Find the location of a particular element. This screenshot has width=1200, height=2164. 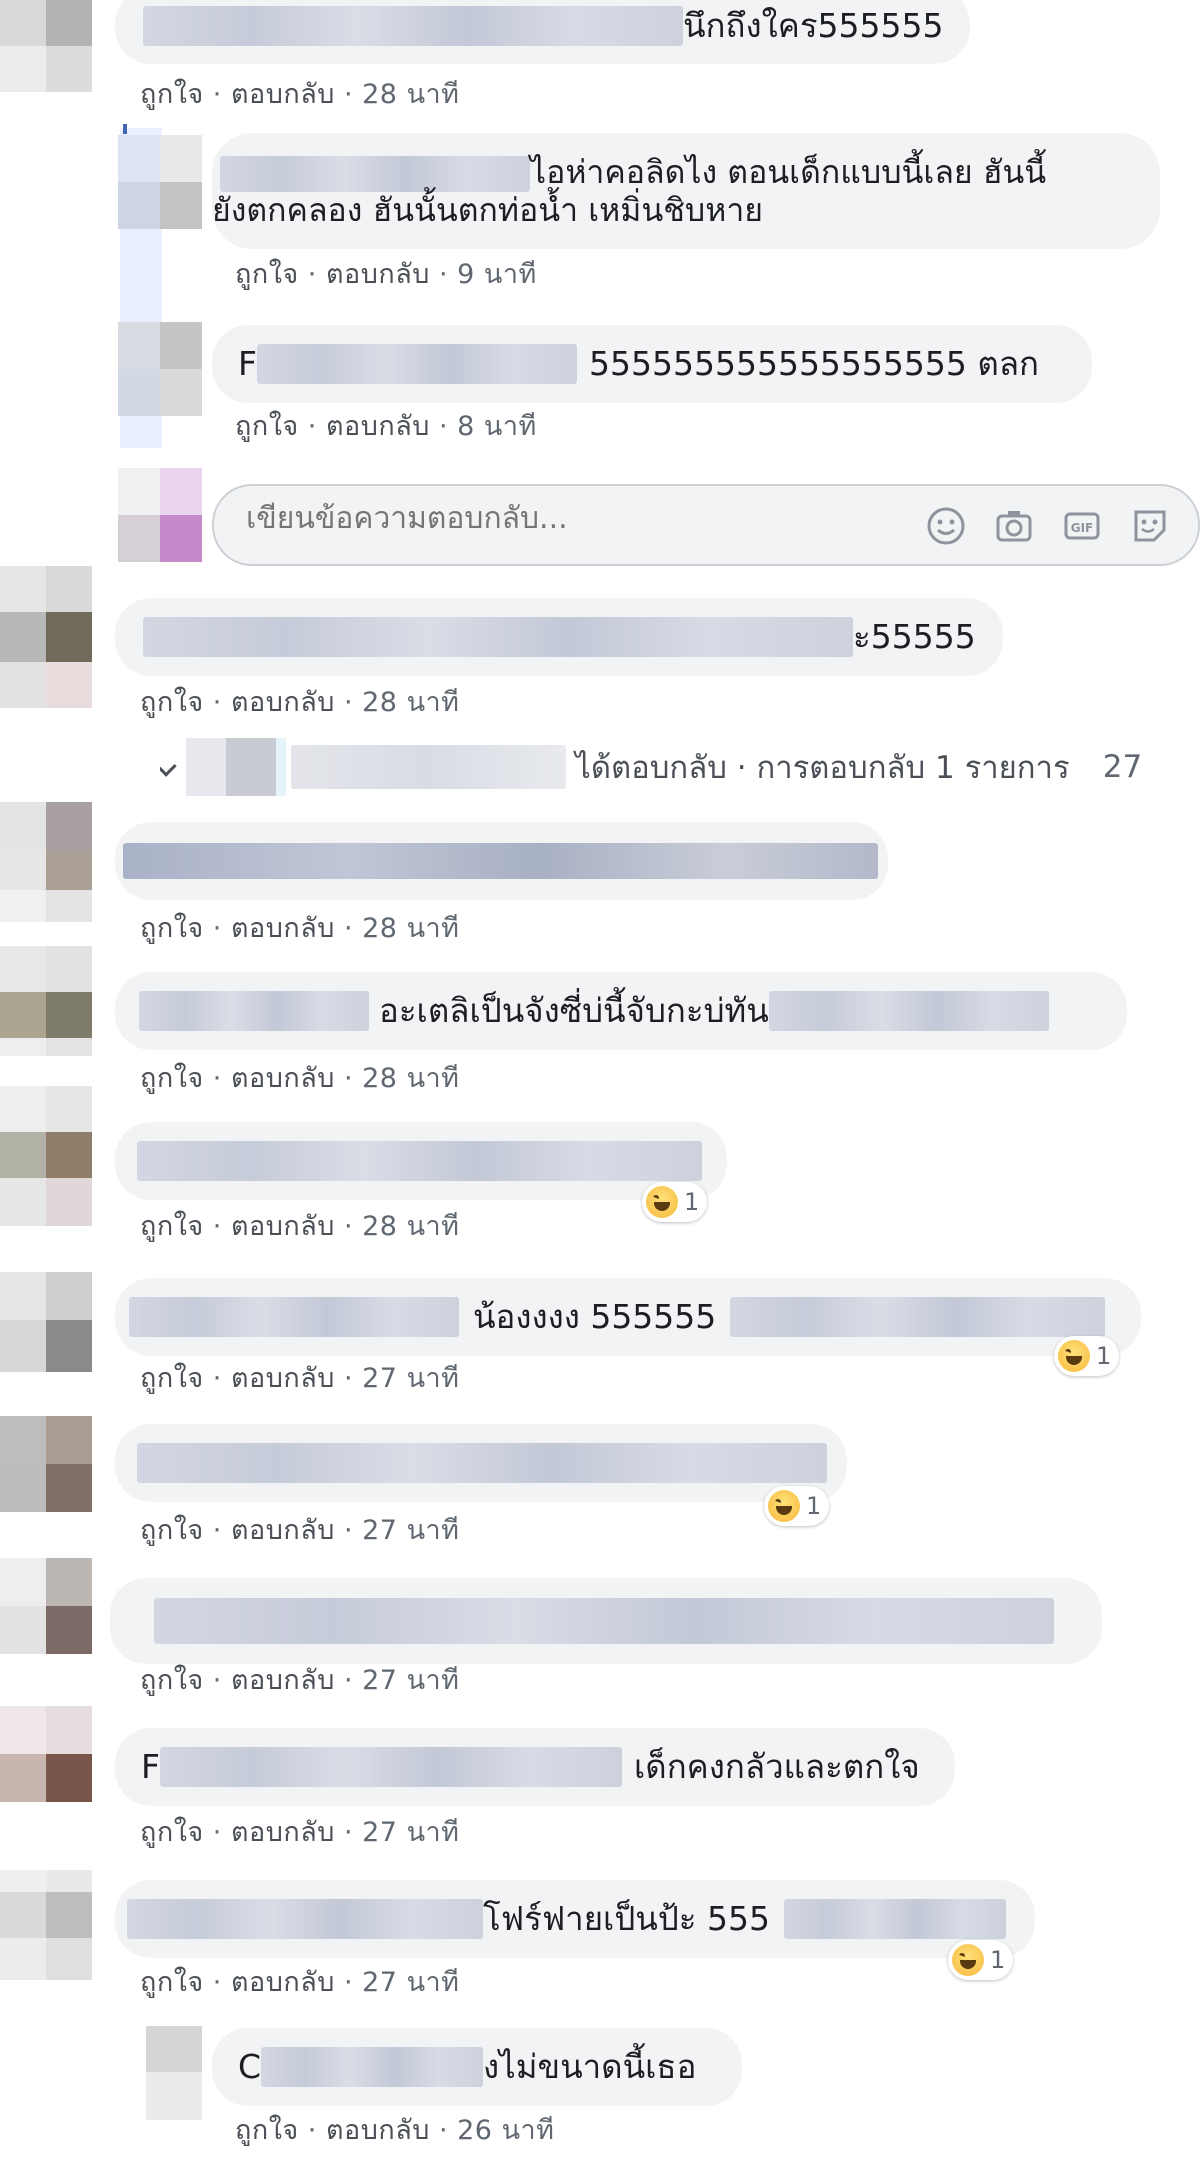

timestamp: 8 นาที is located at coordinates (497, 426).